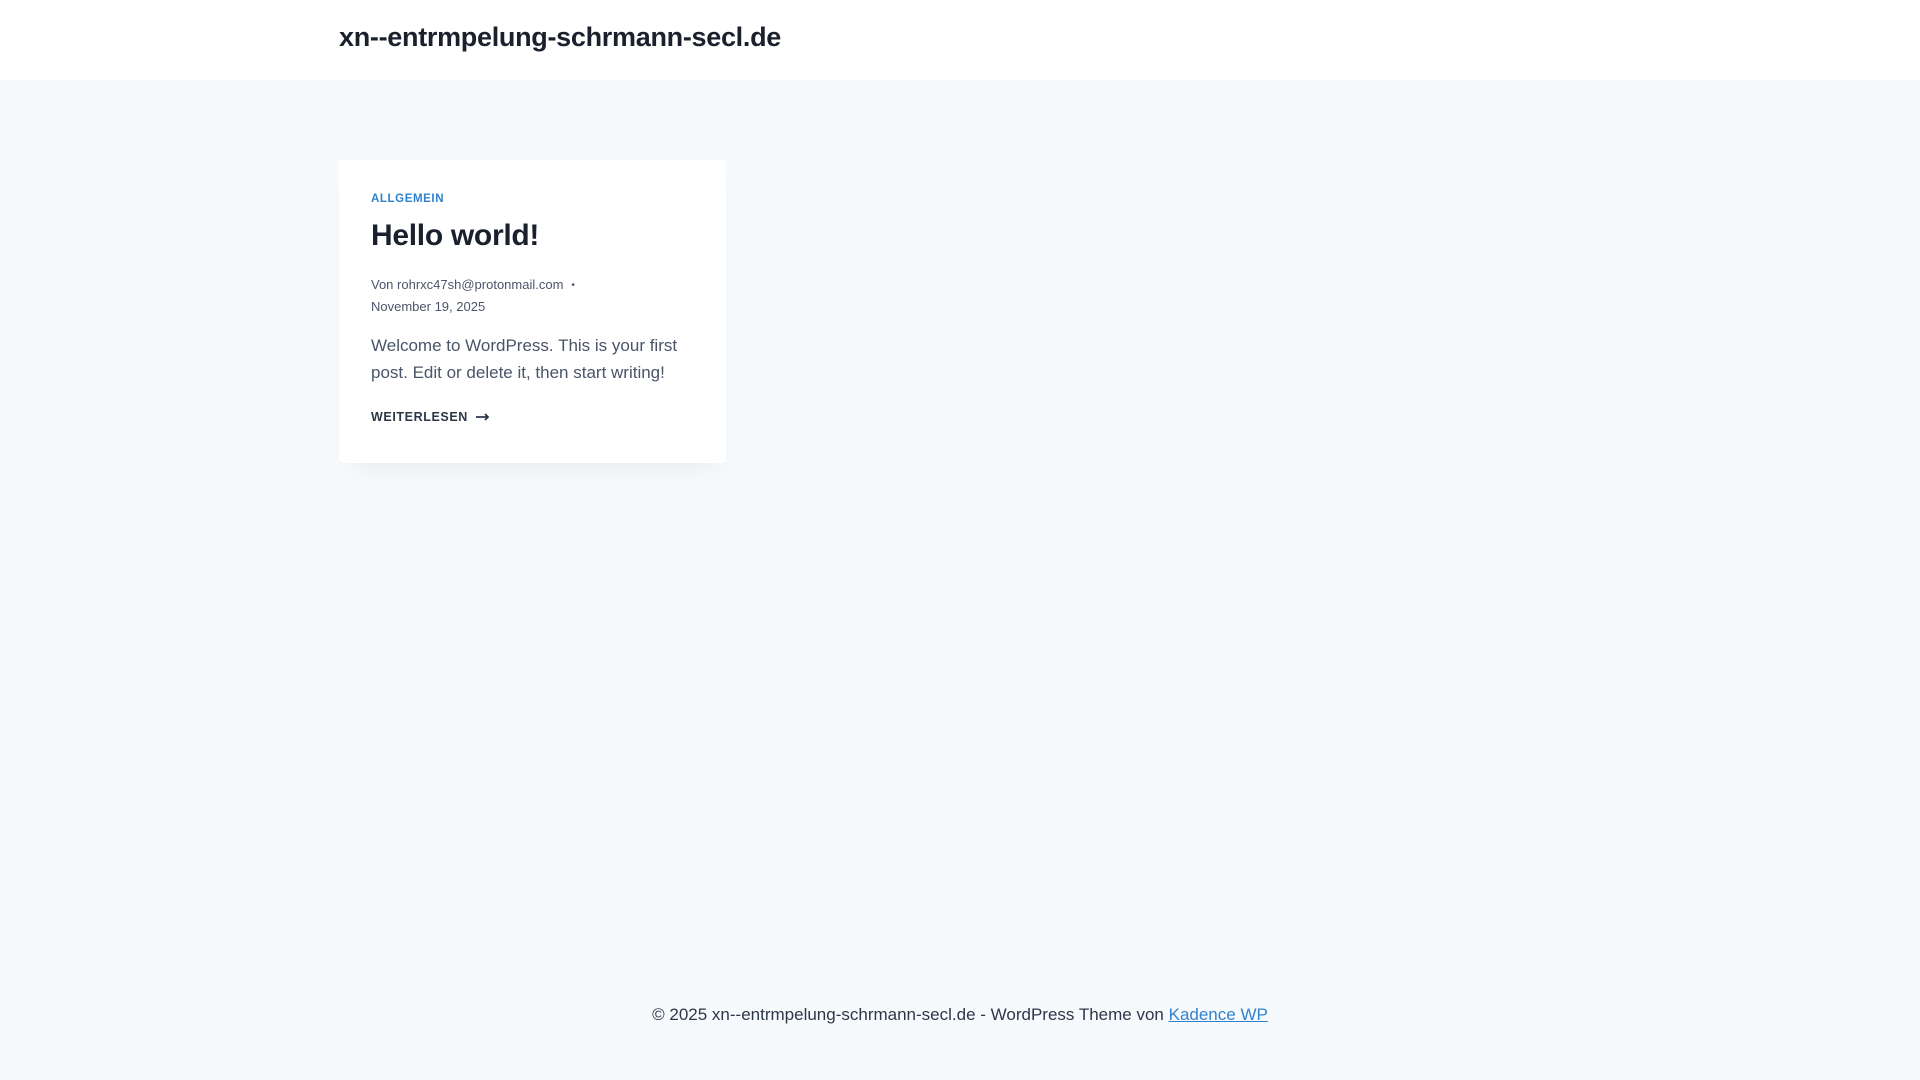  I want to click on author-link: rohrxc47sh@protonmail.com, so click(480, 284).